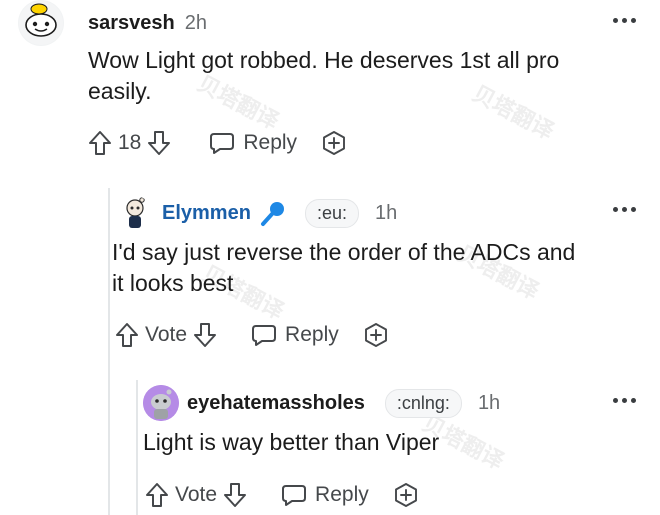 The image size is (660, 515). I want to click on username: eyehatemassholes, so click(276, 403).